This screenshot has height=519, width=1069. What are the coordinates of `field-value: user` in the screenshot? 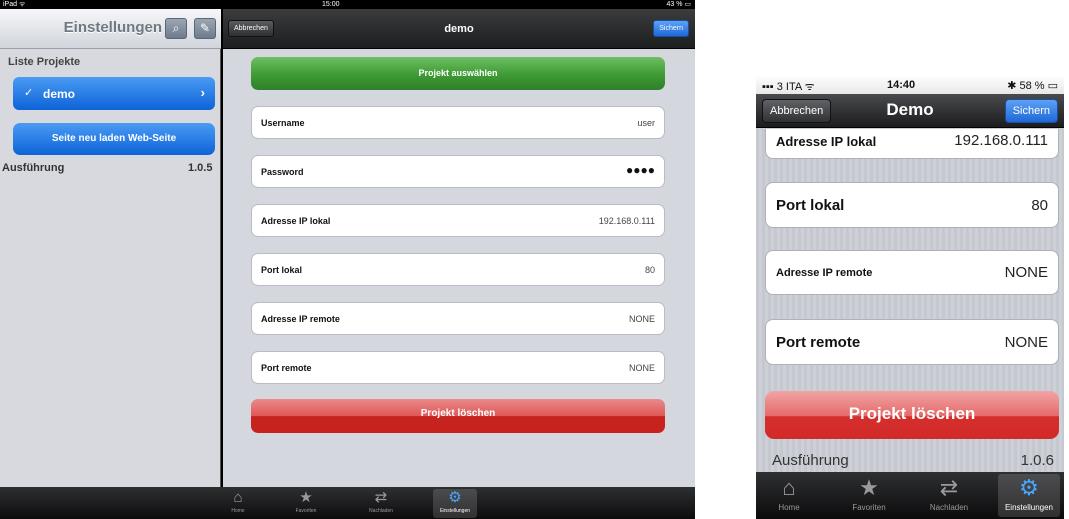 It's located at (646, 123).